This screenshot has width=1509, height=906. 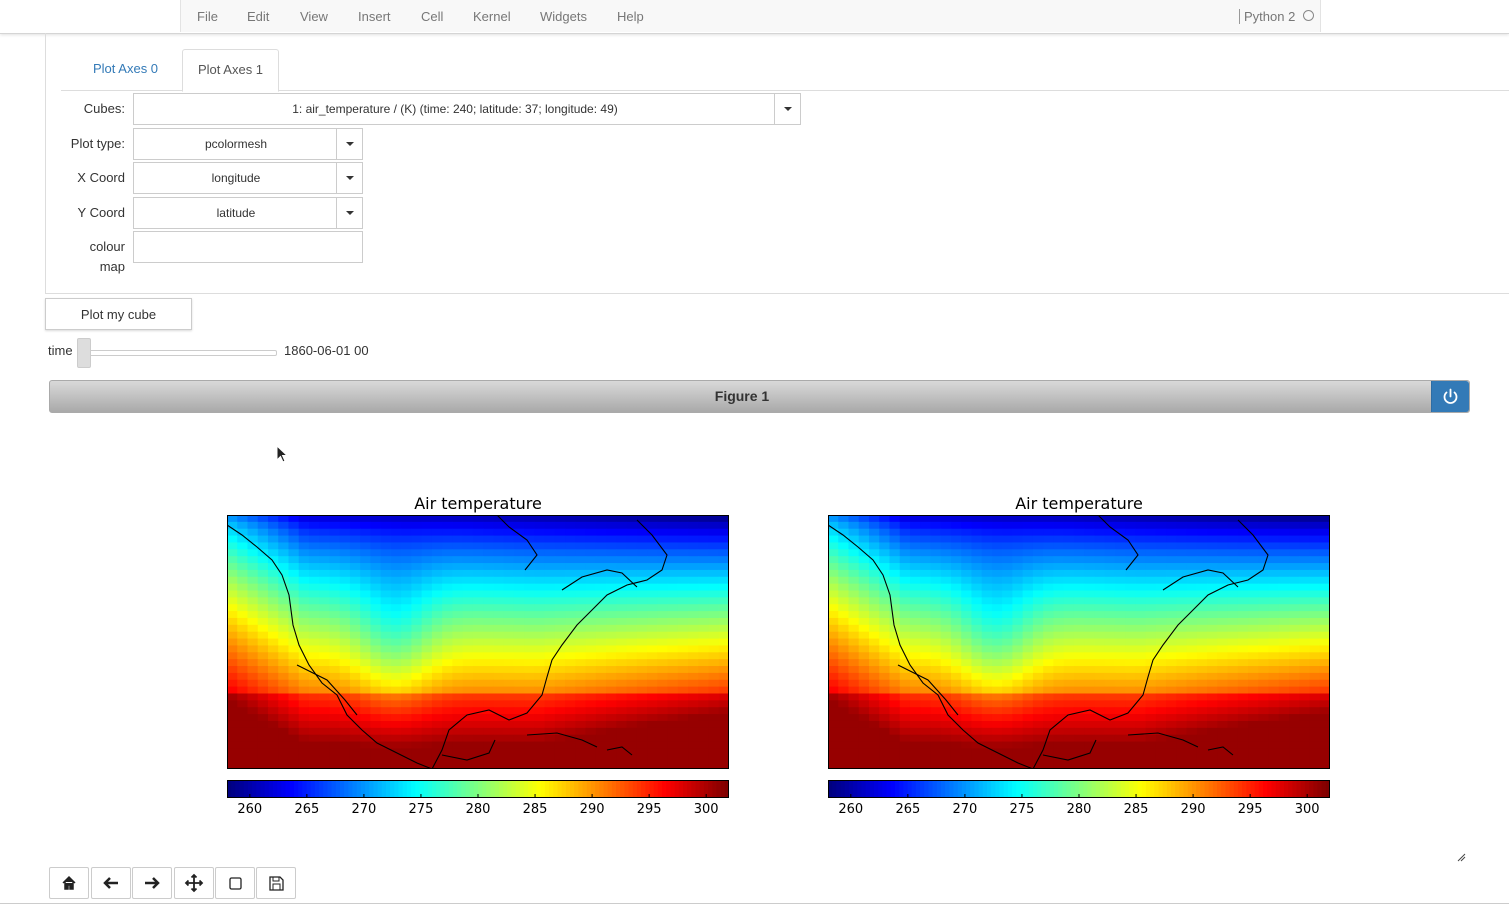 What do you see at coordinates (236, 178) in the screenshot?
I see `x-coord-value: longitude` at bounding box center [236, 178].